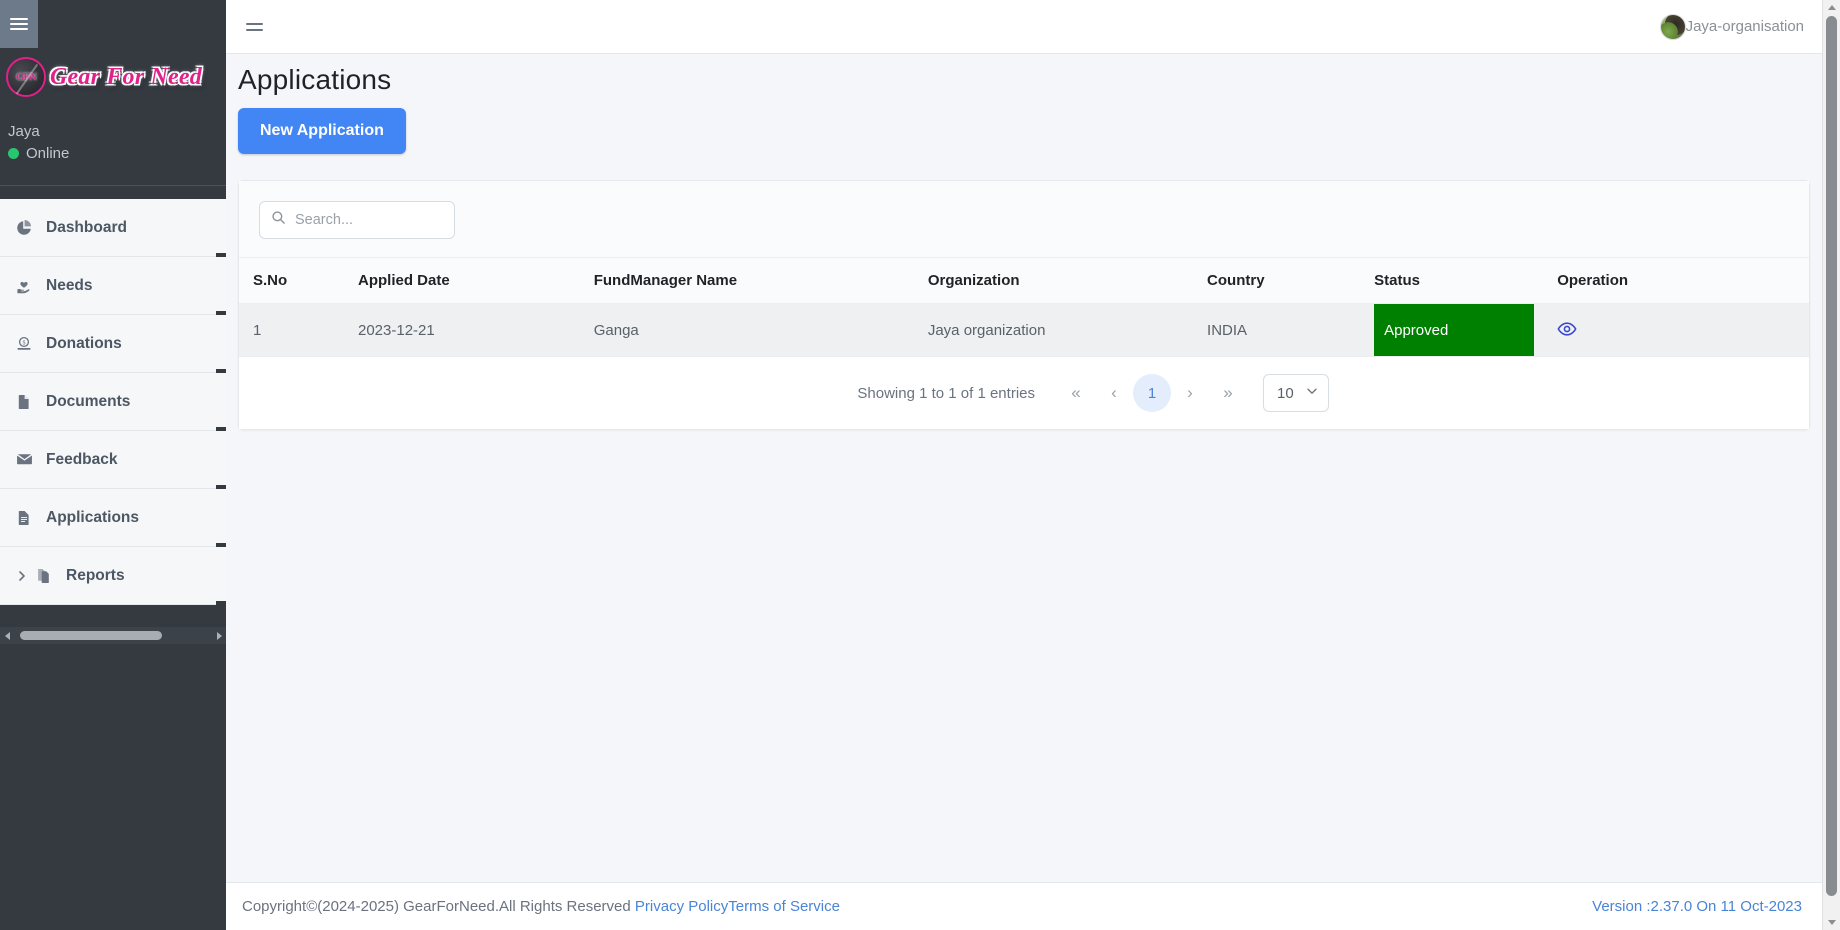 The width and height of the screenshot is (1840, 930). I want to click on pagination-page-1: 1, so click(1152, 393).